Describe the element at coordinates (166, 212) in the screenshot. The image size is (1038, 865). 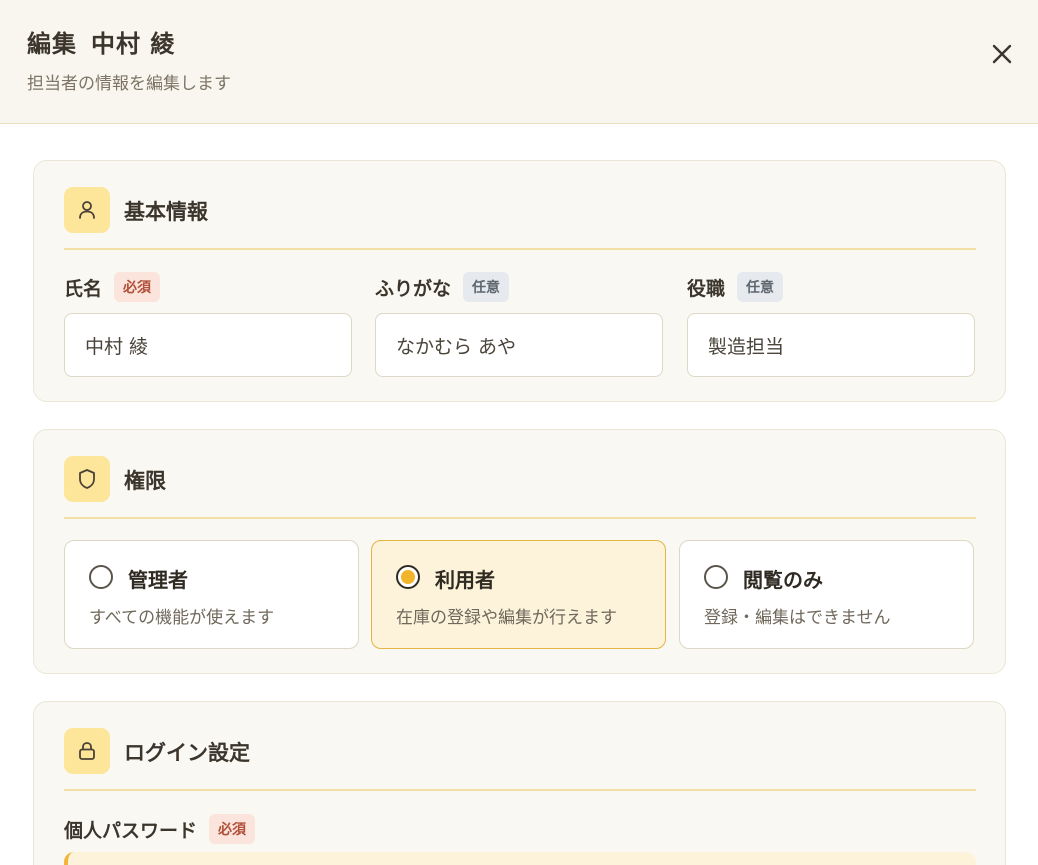
I see `basic-info-title: 基本情報` at that location.